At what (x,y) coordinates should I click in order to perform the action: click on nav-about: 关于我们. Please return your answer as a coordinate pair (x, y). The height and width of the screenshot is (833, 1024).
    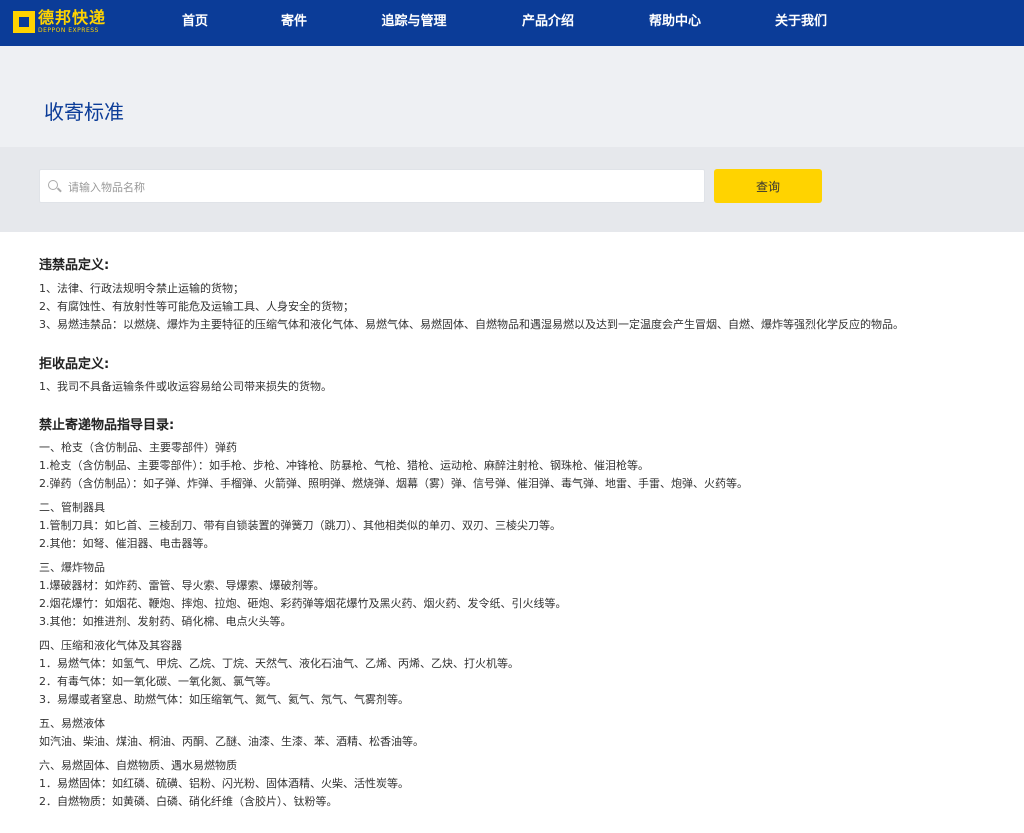
    Looking at the image, I should click on (801, 23).